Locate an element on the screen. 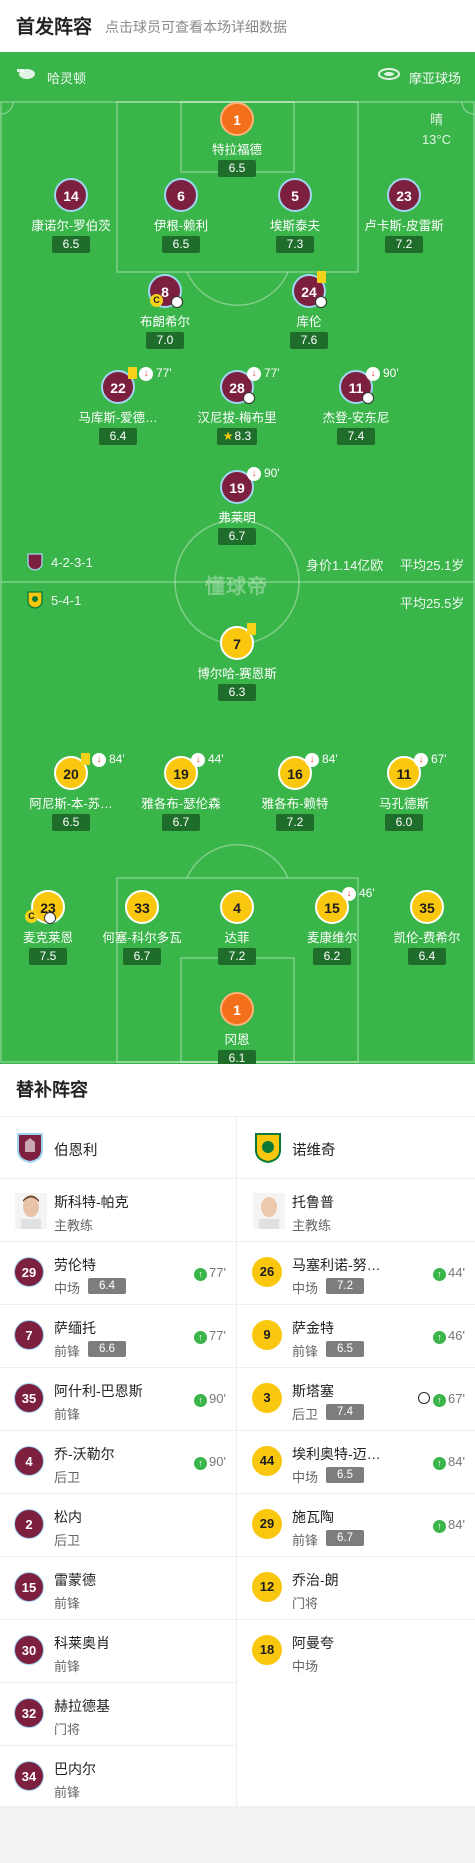 This screenshot has width=475, height=1863. away-player: 35 凯伦-费希尔 6.4 is located at coordinates (421, 927).